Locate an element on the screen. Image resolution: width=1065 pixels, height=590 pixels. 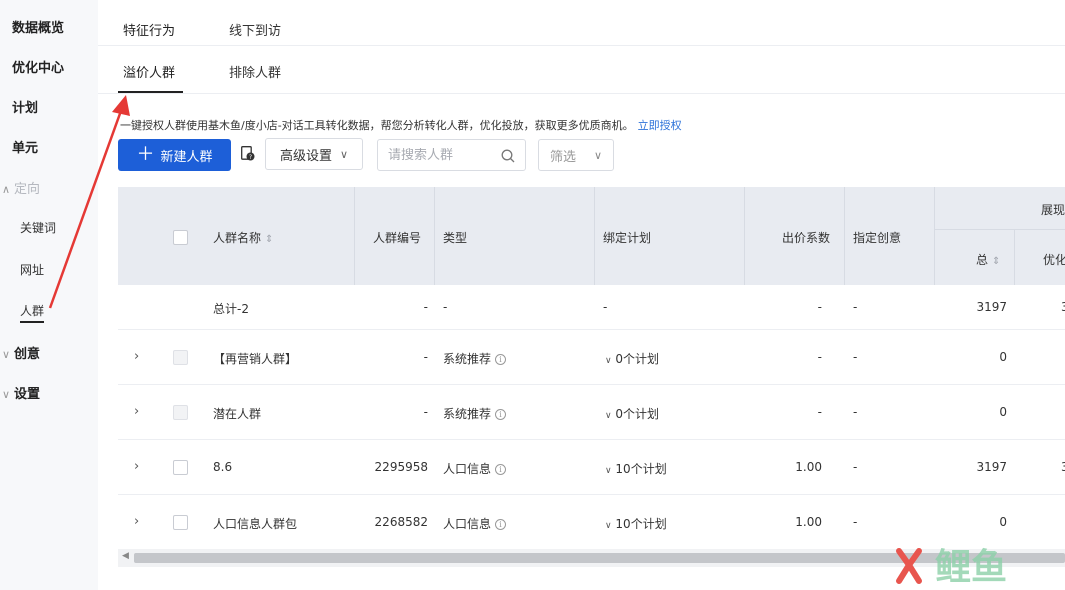
table-row: › 人口信息人群包 2268582 人口信息 i ∨ 10个计划 1.00 - 0 is located at coordinates (591, 522).